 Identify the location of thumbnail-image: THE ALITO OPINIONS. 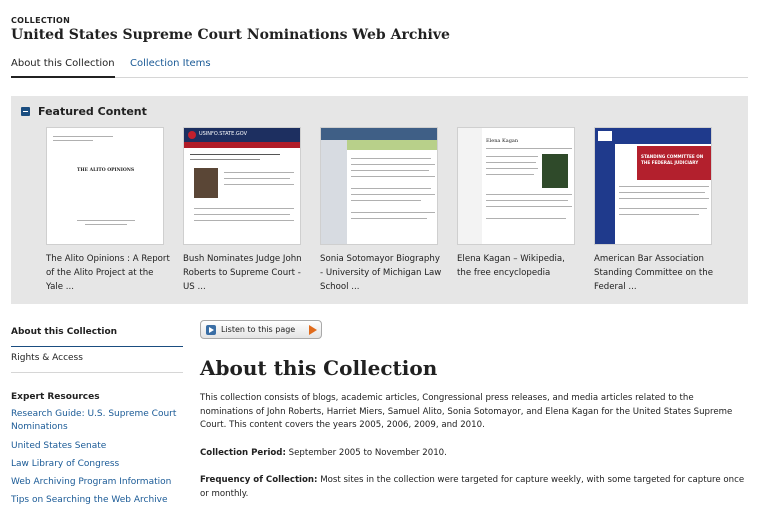
(105, 186).